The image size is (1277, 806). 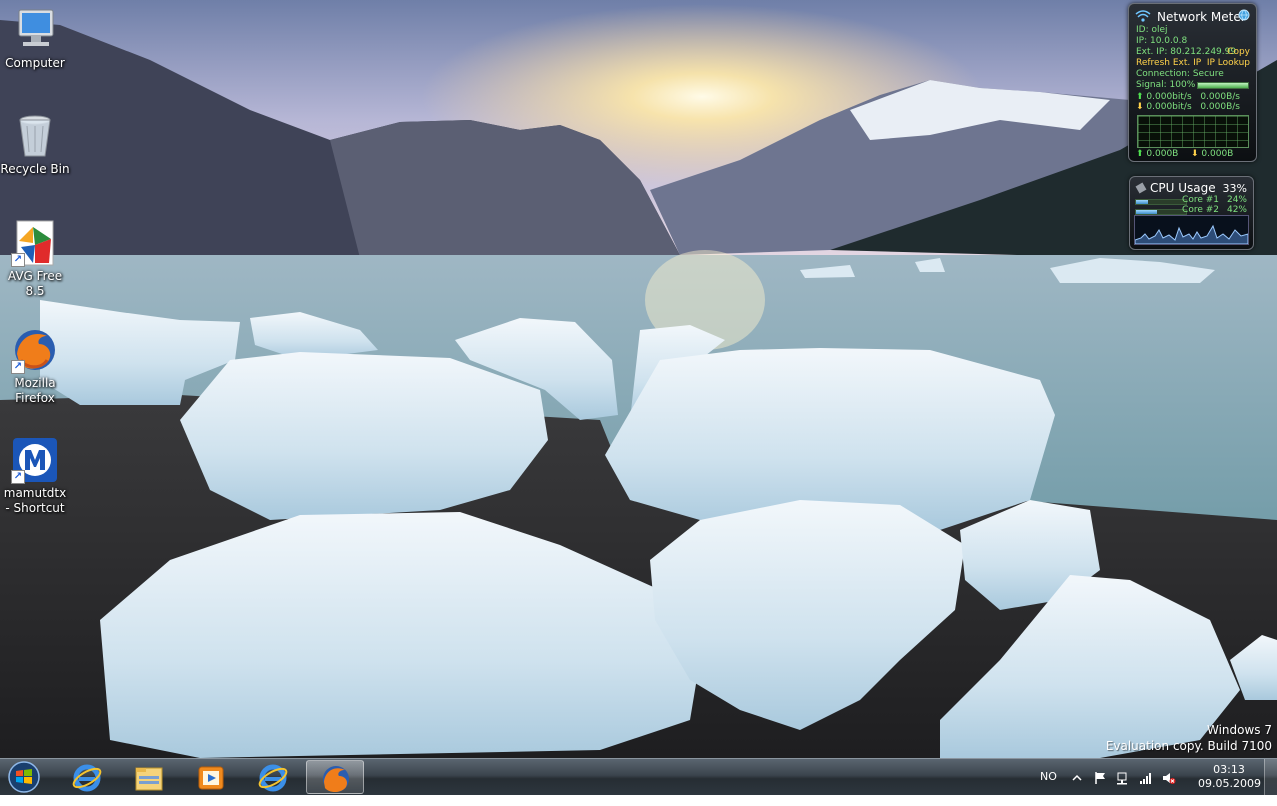 I want to click on avg-icon: ↗, so click(x=35, y=243).